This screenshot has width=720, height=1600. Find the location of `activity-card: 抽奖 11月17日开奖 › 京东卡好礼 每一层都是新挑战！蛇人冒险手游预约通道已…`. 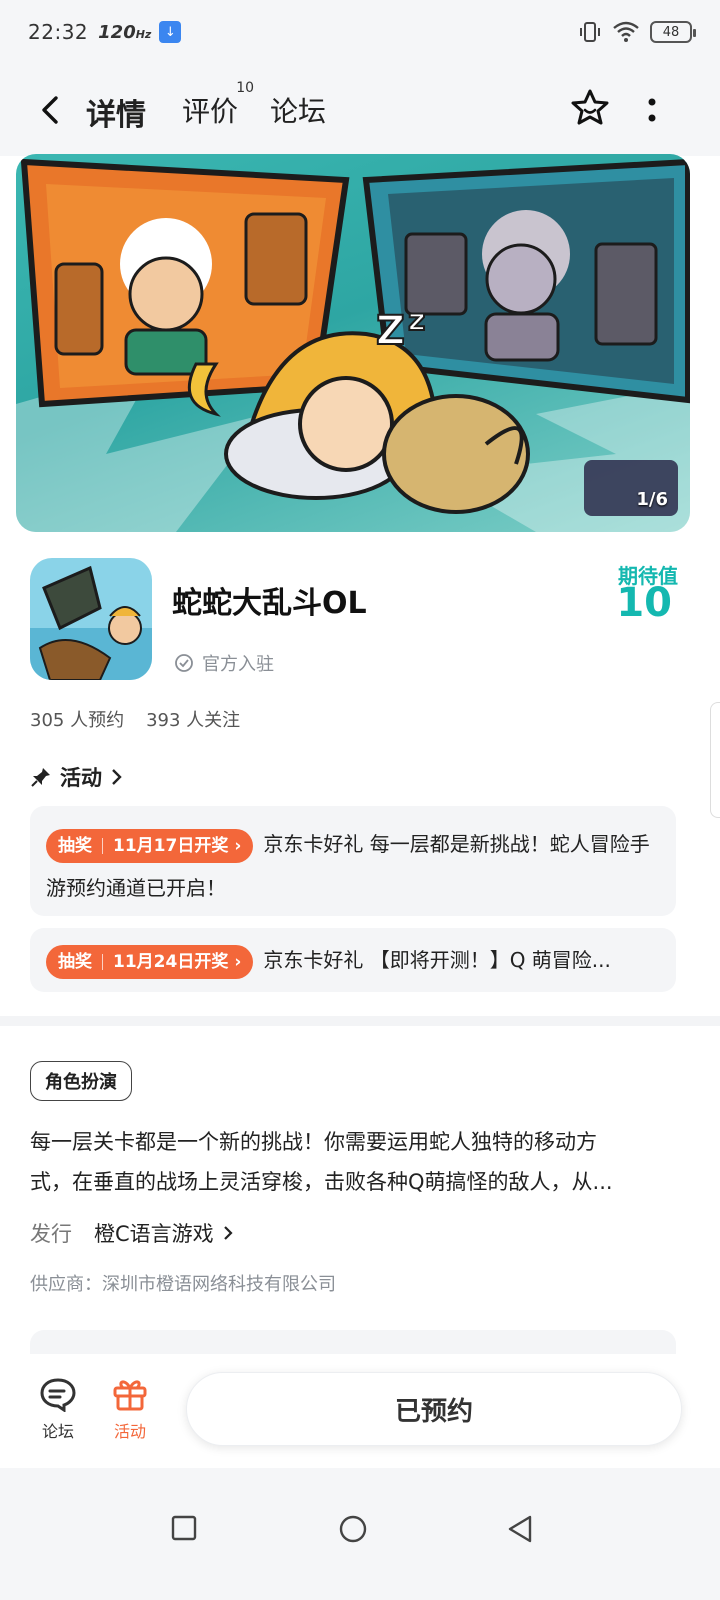

activity-card: 抽奖 11月17日开奖 › 京东卡好礼 每一层都是新挑战！蛇人冒险手游预约通道已… is located at coordinates (353, 861).